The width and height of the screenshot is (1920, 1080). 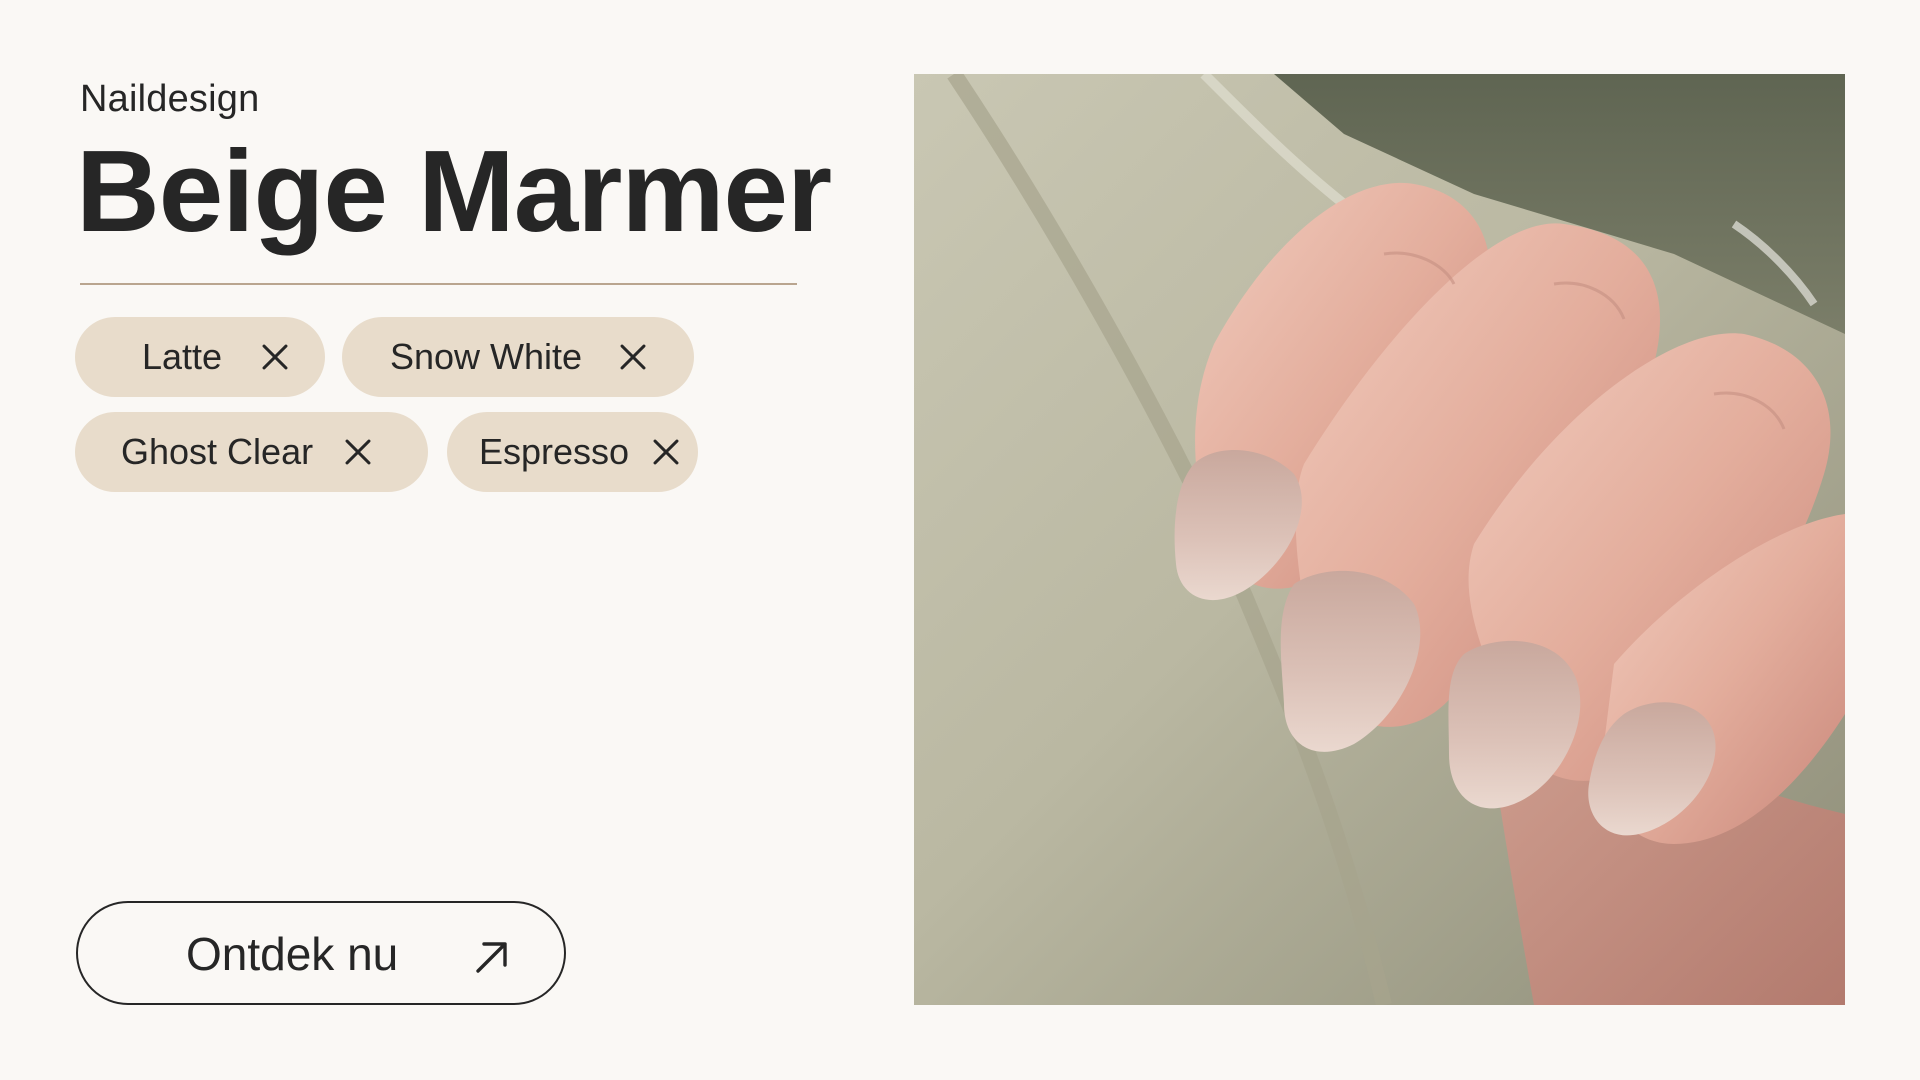 I want to click on tag-label: Espresso, so click(x=554, y=451).